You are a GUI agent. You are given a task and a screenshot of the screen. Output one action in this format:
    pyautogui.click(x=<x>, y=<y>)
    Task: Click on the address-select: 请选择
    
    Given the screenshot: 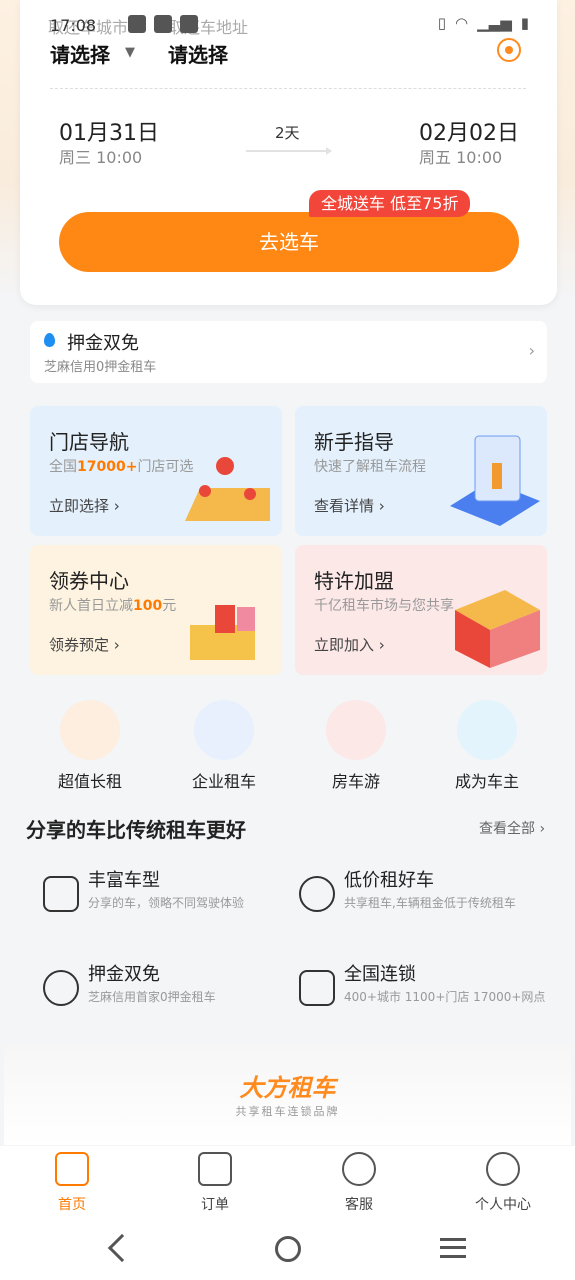 What is the action you would take?
    pyautogui.click(x=198, y=53)
    